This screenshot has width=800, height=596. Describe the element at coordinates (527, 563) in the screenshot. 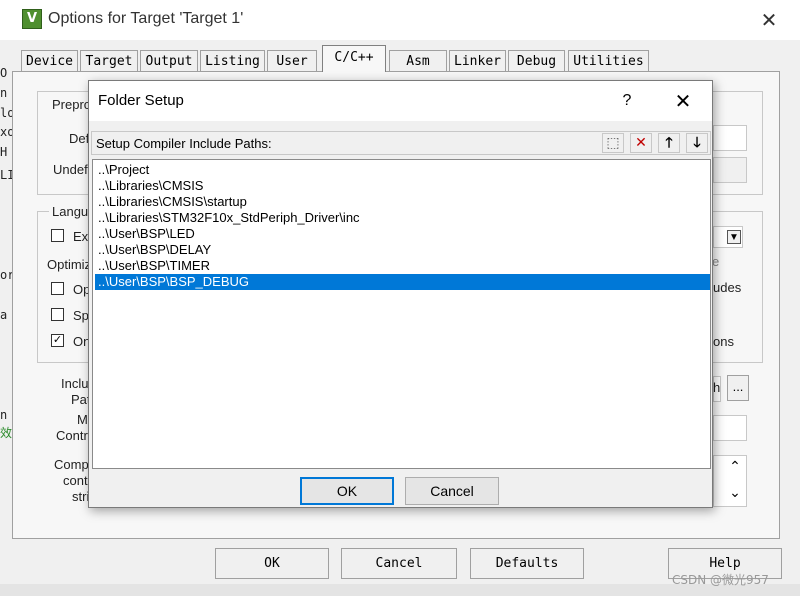

I see `defaults-button: Defaults` at that location.